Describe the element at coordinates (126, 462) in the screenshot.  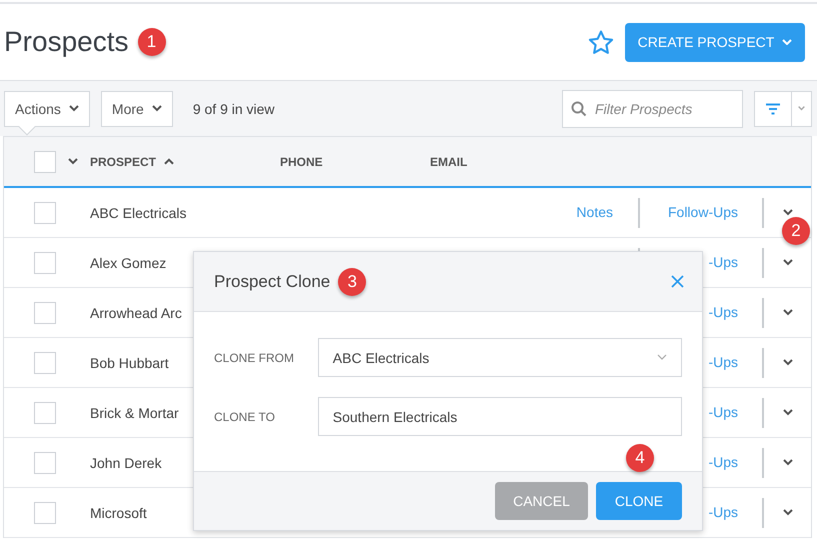
I see `prospect-name: John Derek` at that location.